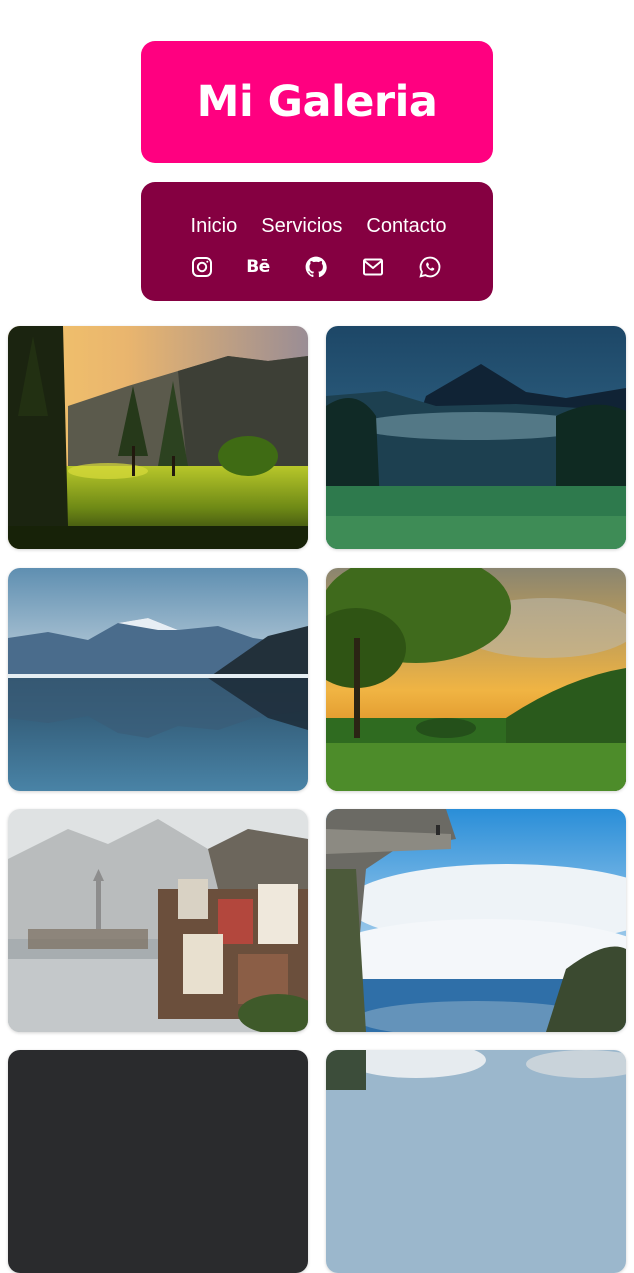 This screenshot has width=634, height=1273. Describe the element at coordinates (301, 226) in the screenshot. I see `nav-link-servicios: Servicios` at that location.